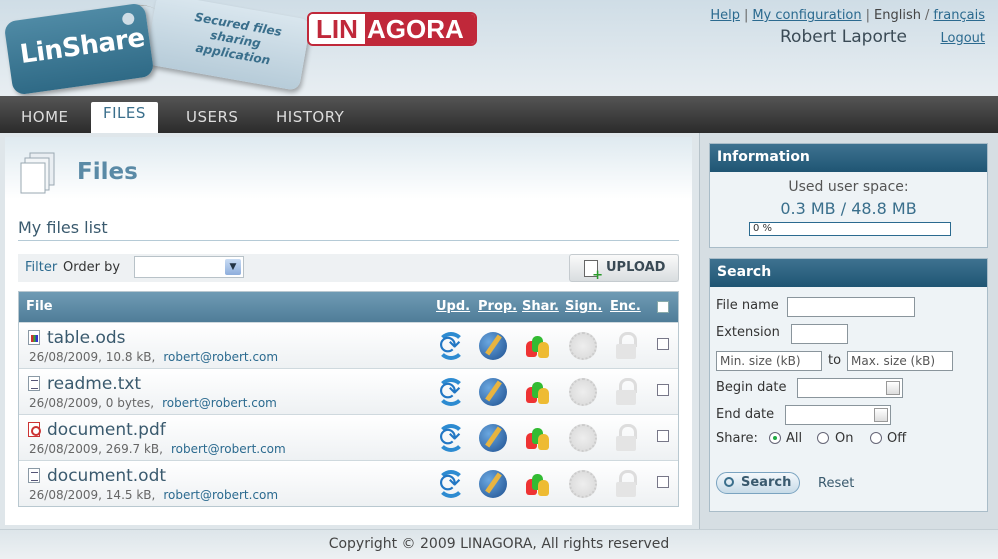 The width and height of the screenshot is (998, 559). What do you see at coordinates (835, 360) in the screenshot?
I see `to-label: to` at bounding box center [835, 360].